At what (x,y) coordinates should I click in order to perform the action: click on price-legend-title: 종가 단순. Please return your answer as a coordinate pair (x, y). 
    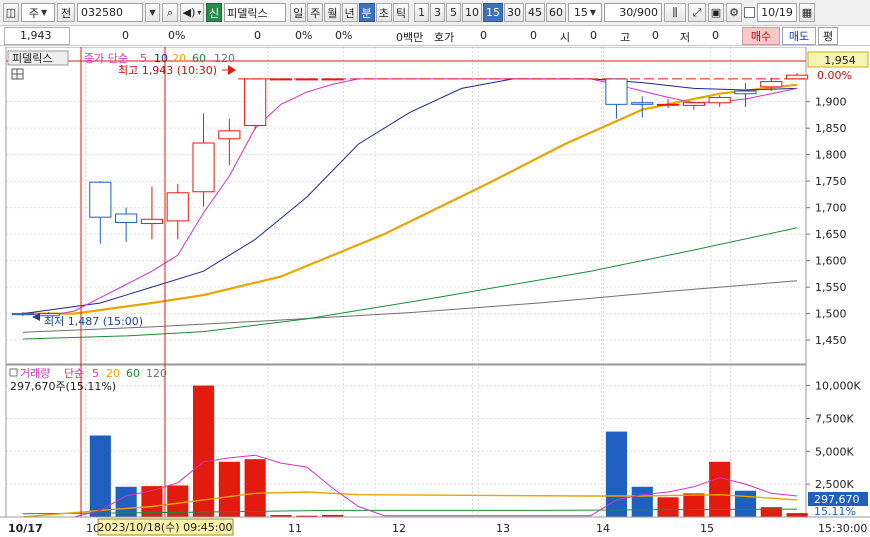
    Looking at the image, I should click on (106, 58).